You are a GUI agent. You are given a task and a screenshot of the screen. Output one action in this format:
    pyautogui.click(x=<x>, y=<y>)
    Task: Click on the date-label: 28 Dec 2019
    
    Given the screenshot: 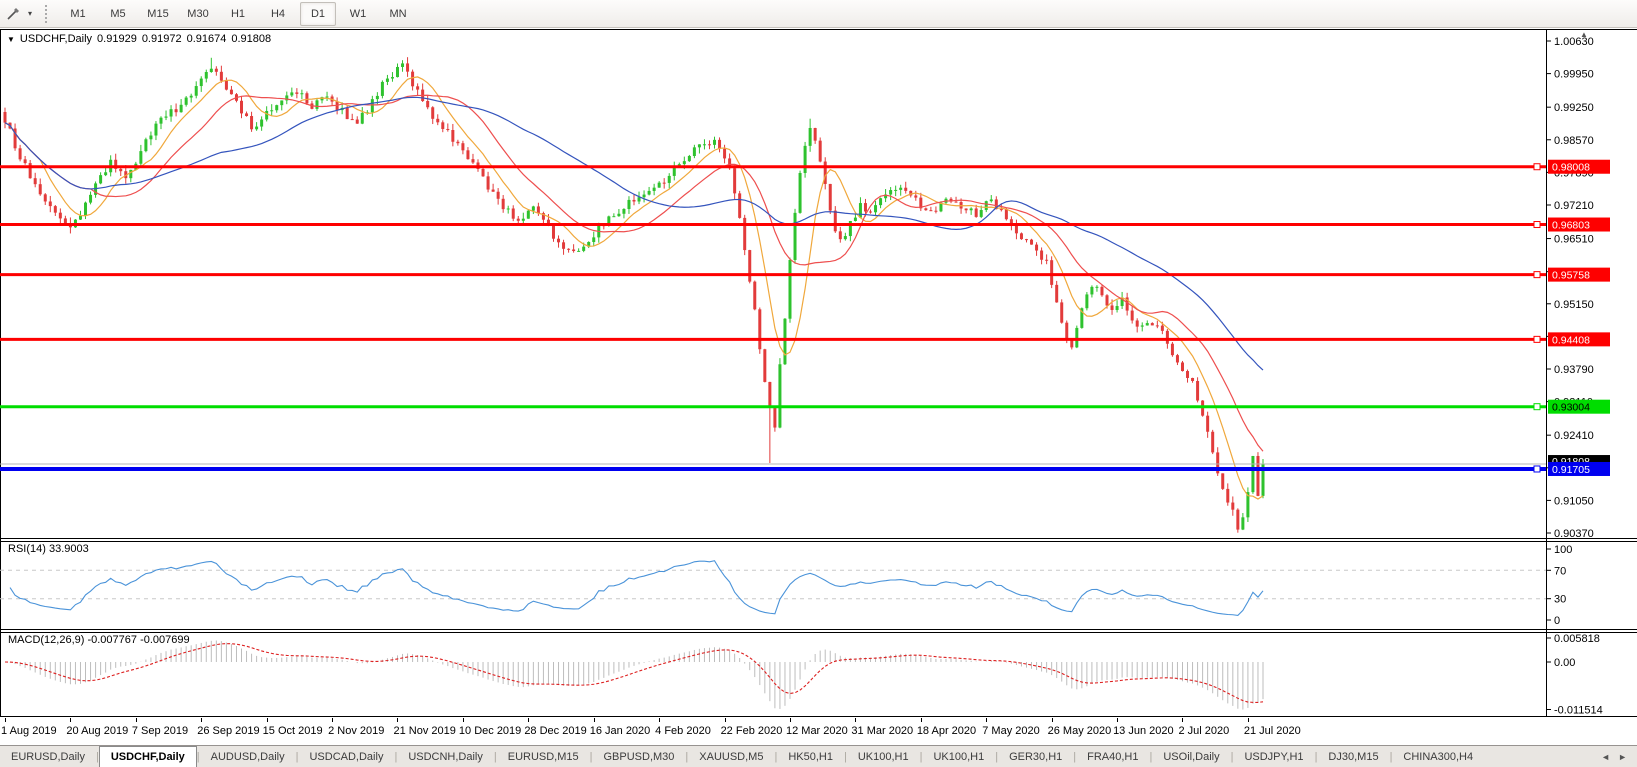 What is the action you would take?
    pyautogui.click(x=555, y=731)
    